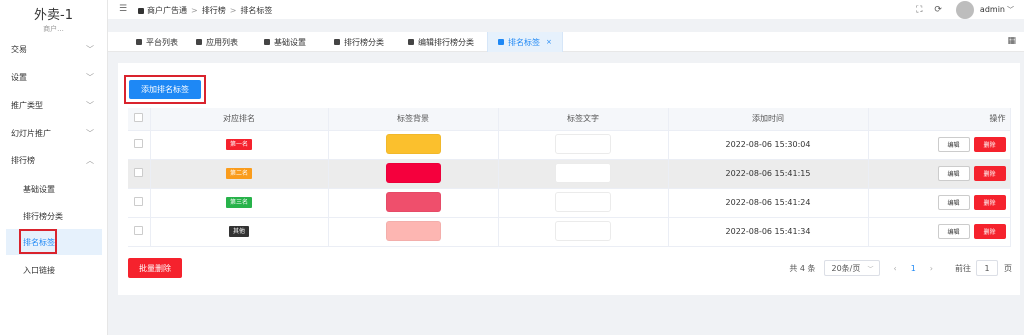 The width and height of the screenshot is (1024, 335). I want to click on tab-label: 应用列表, so click(222, 42).